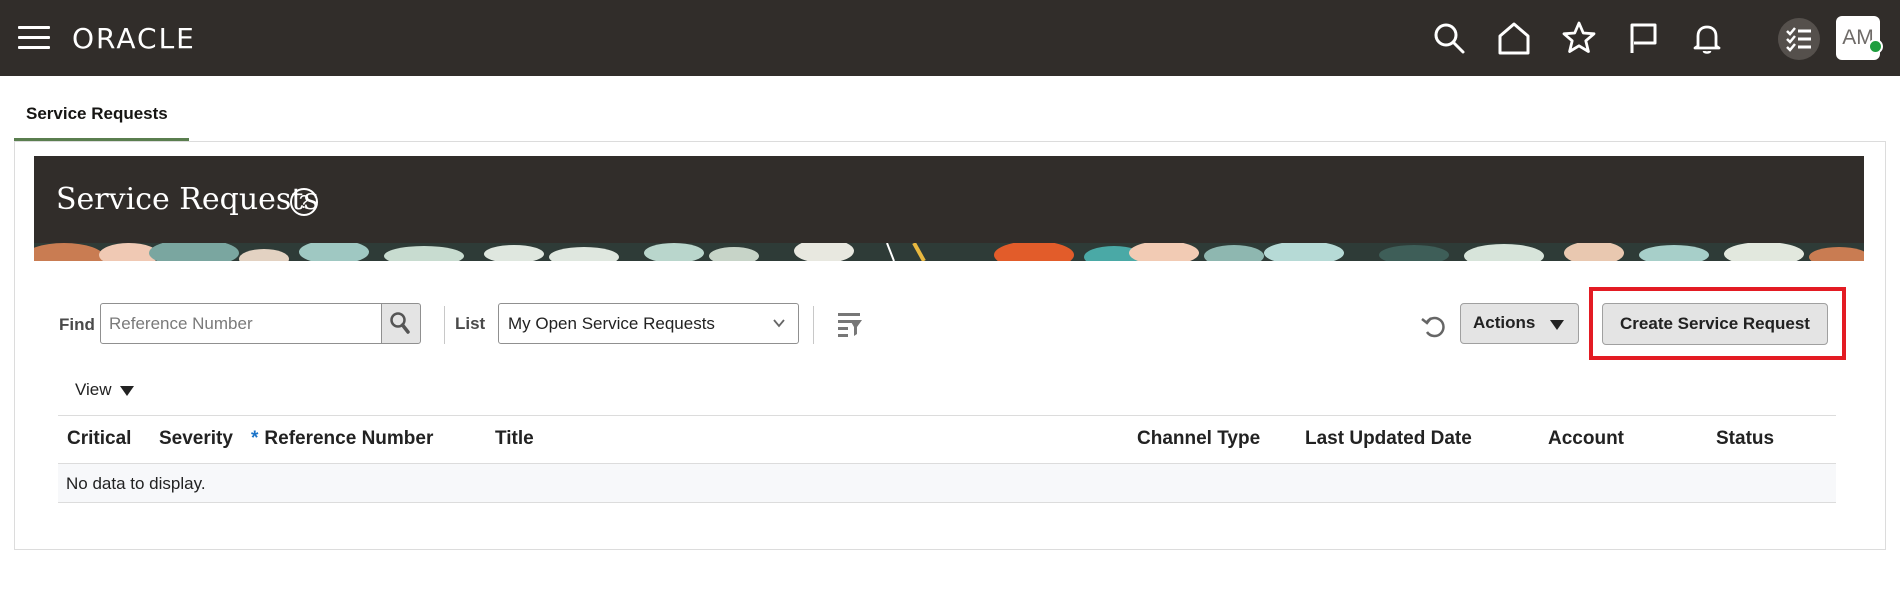 This screenshot has height=607, width=1900. Describe the element at coordinates (470, 323) in the screenshot. I see `list-label: List` at that location.